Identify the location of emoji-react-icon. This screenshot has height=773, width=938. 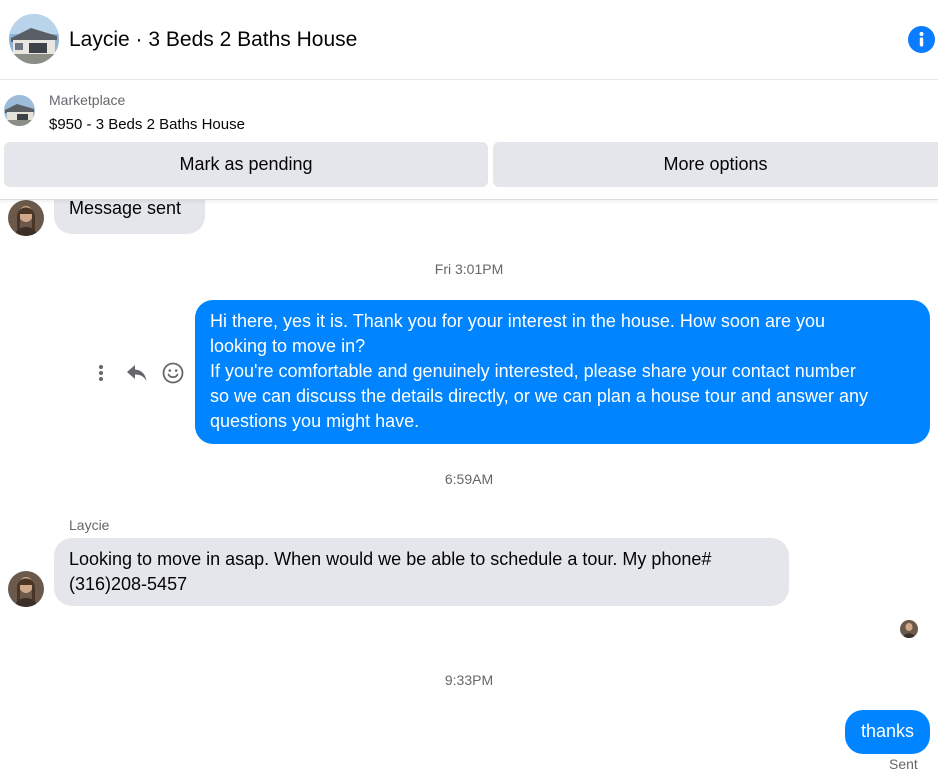
(173, 373).